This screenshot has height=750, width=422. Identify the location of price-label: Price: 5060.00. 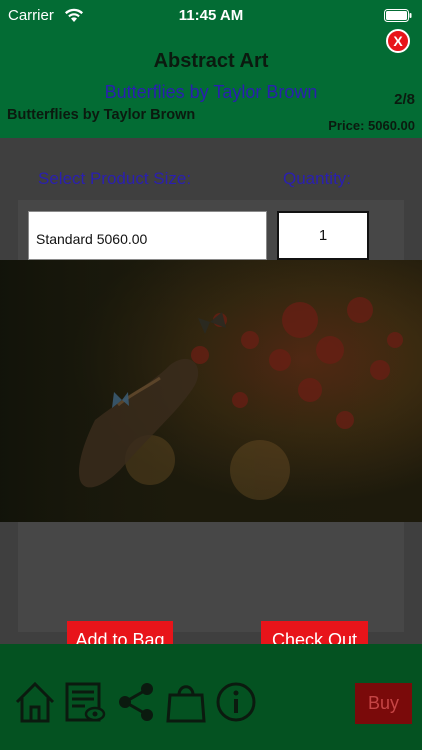
(371, 125).